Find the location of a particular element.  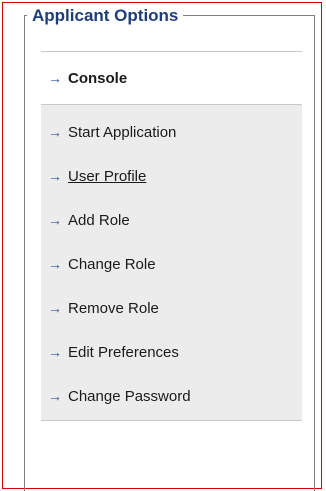

menu-item-remove-role: → Remove Role is located at coordinates (171, 308).